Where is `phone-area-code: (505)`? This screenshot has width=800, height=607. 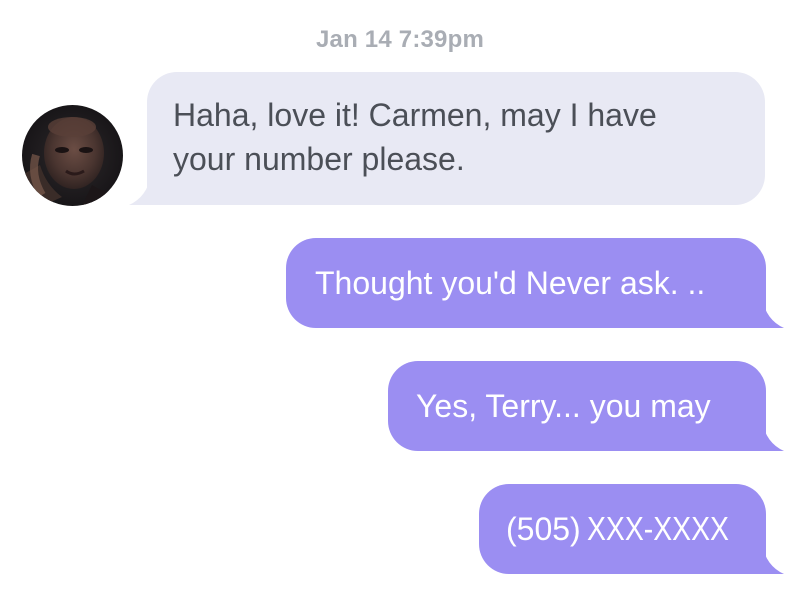 phone-area-code: (505) is located at coordinates (543, 529).